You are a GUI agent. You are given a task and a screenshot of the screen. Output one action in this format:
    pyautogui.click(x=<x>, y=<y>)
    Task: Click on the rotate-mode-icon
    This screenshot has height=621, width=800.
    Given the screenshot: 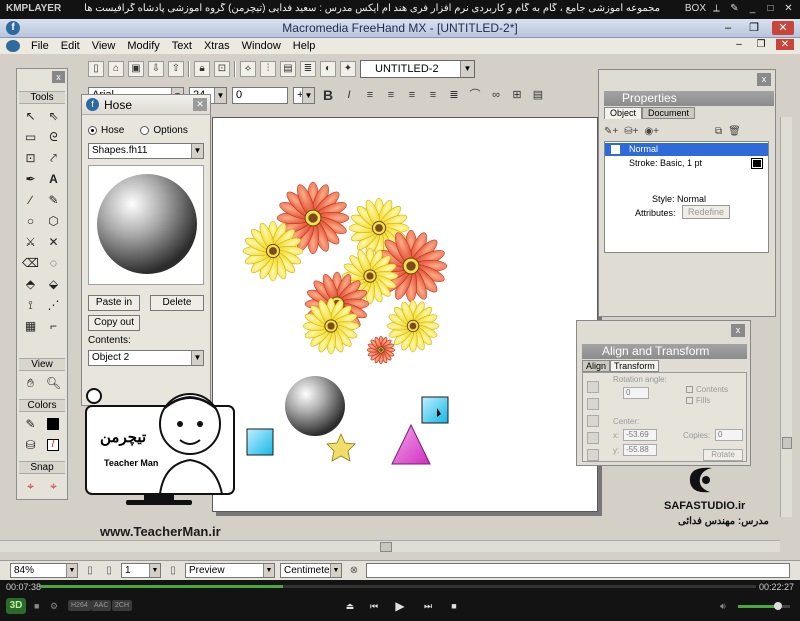 What is the action you would take?
    pyautogui.click(x=593, y=404)
    